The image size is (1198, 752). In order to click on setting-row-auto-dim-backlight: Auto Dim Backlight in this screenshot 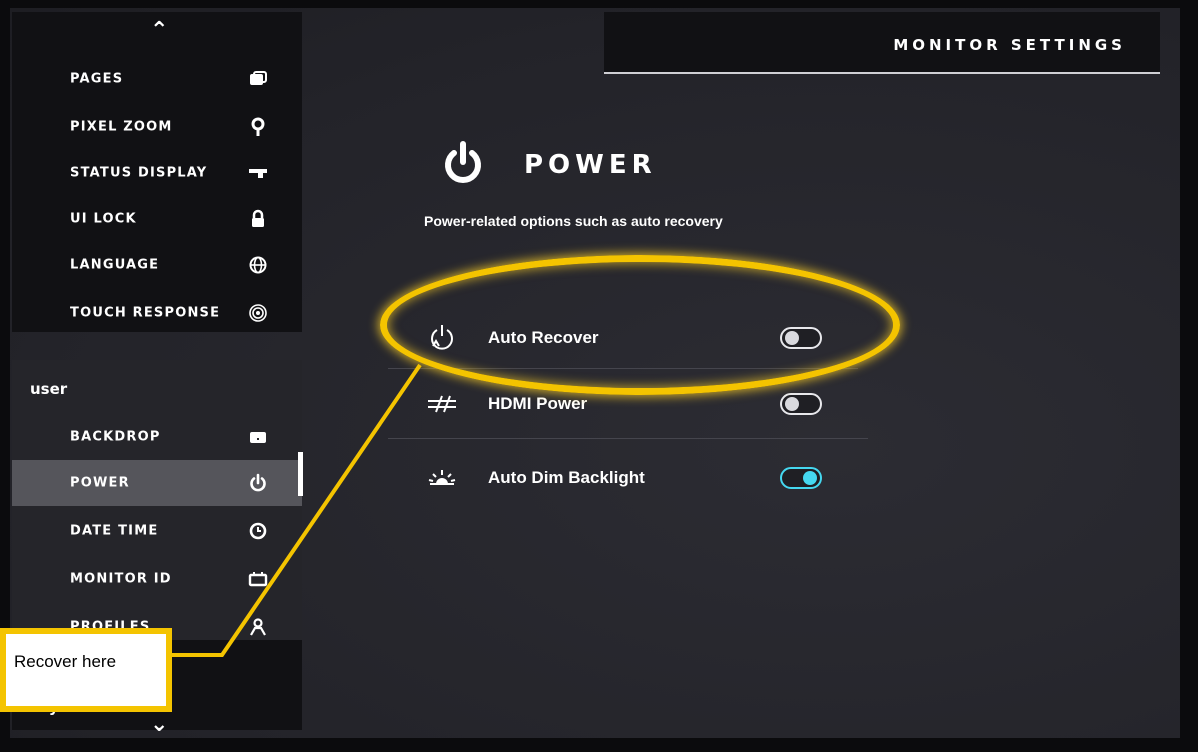, I will do `click(623, 478)`.